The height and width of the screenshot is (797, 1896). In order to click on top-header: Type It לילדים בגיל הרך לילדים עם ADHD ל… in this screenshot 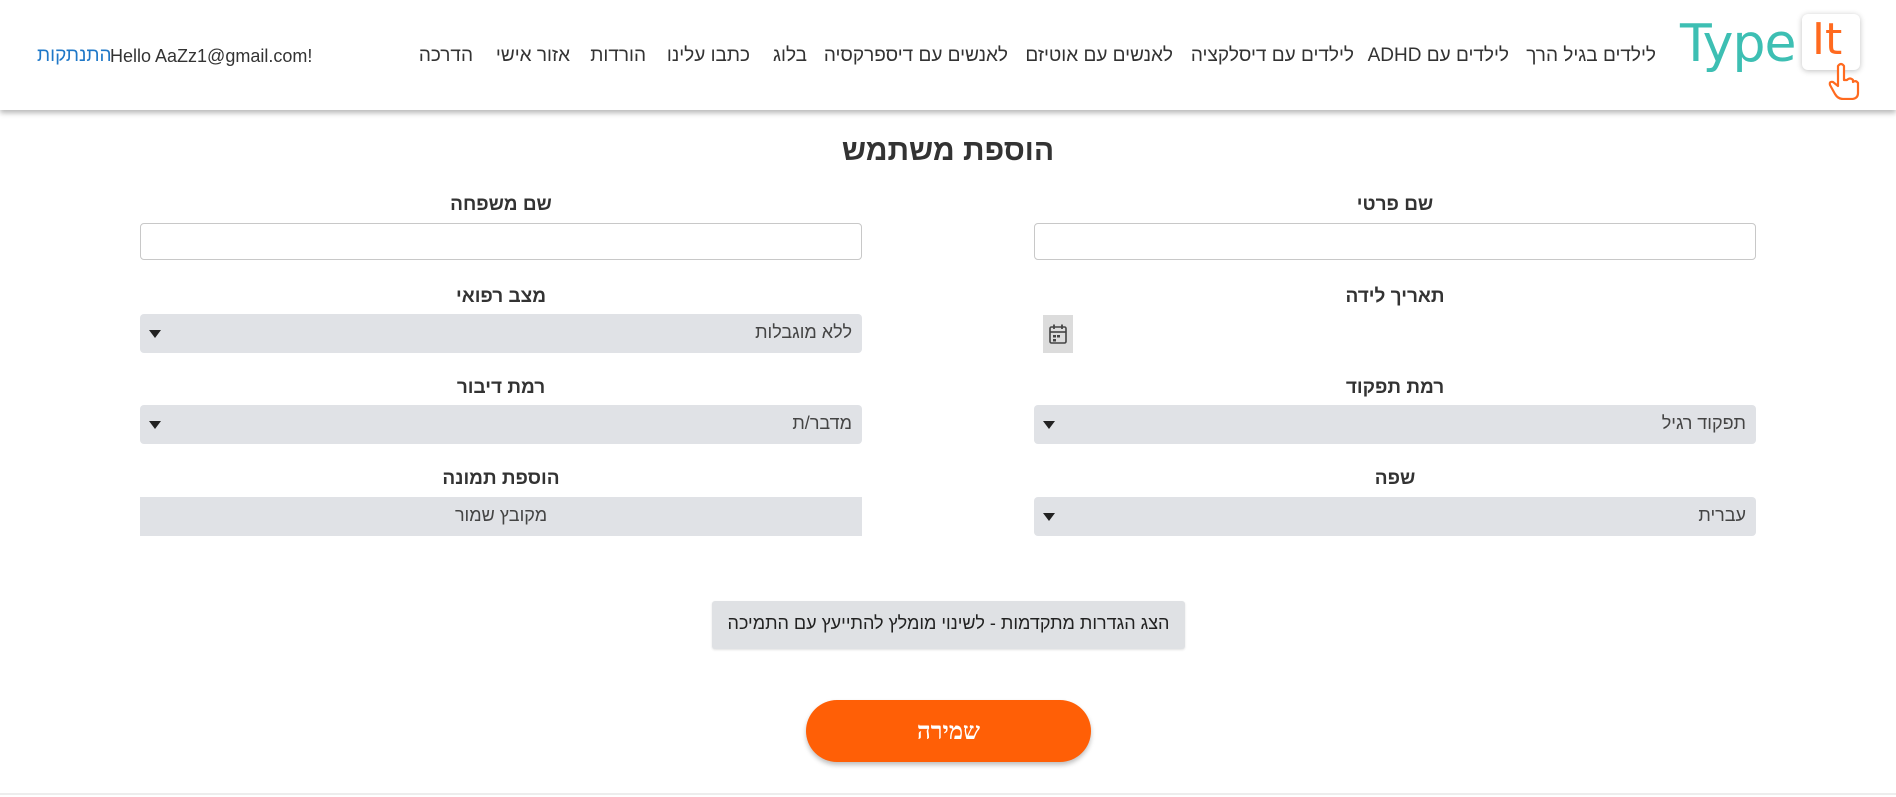, I will do `click(948, 55)`.